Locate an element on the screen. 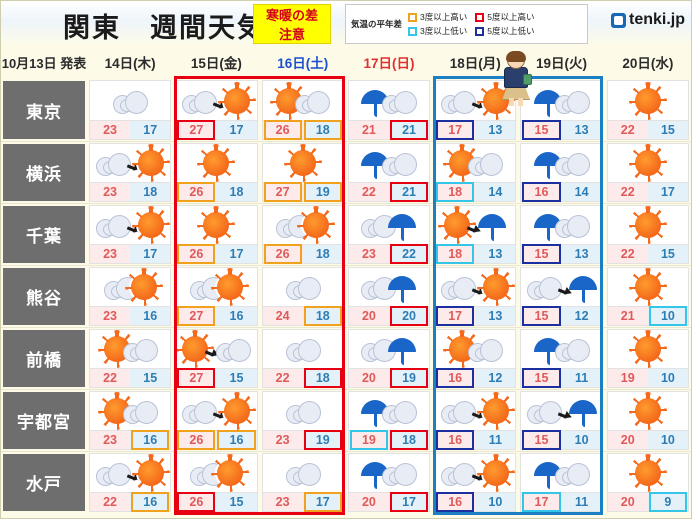 The height and width of the screenshot is (519, 692). date-cell-6: 20日(水) is located at coordinates (648, 63).